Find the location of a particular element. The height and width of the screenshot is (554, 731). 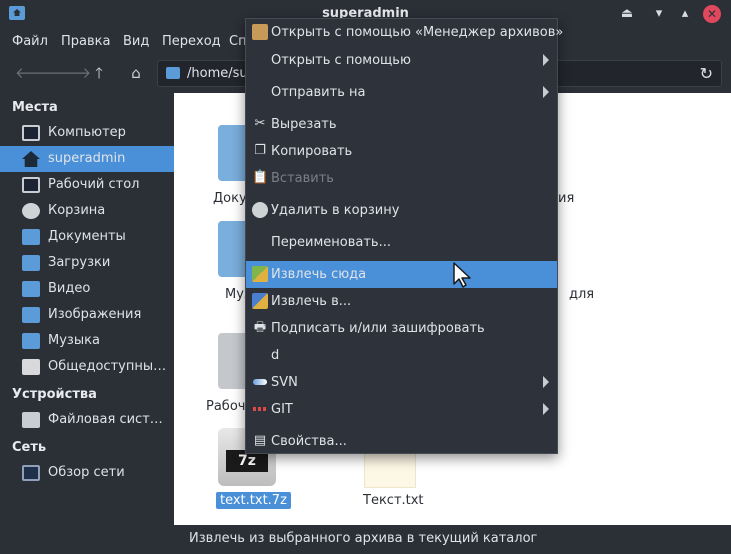

sidebar-item-desktop: Рабочий стол is located at coordinates (87, 185).